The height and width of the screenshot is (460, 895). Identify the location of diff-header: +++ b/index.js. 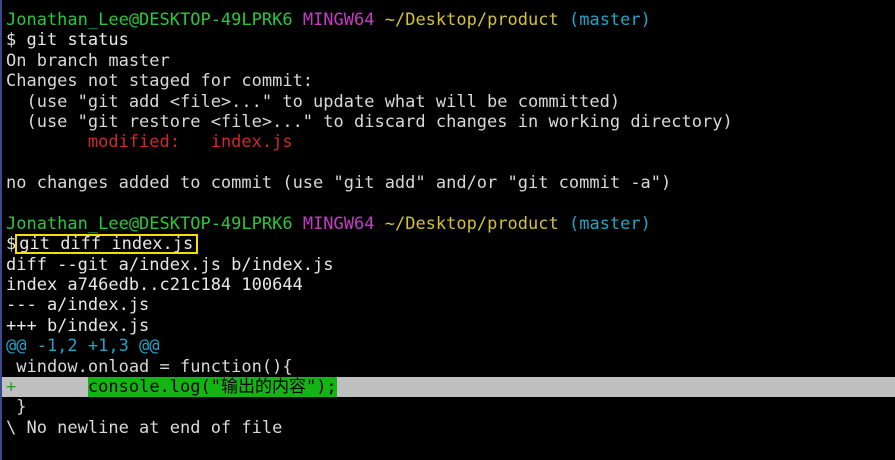
(78, 325).